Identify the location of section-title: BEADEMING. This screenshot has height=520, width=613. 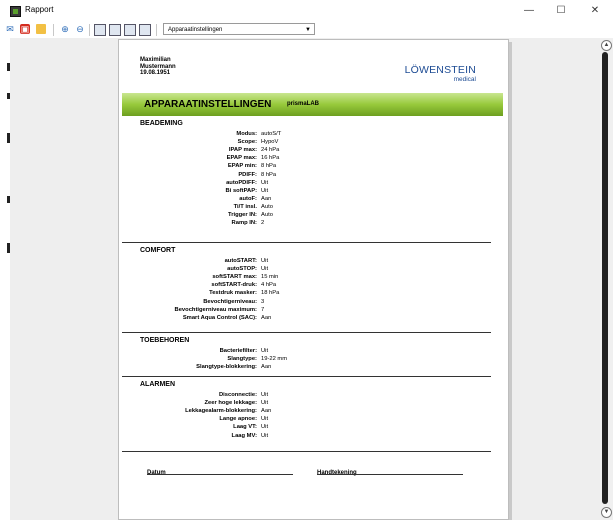
(161, 123).